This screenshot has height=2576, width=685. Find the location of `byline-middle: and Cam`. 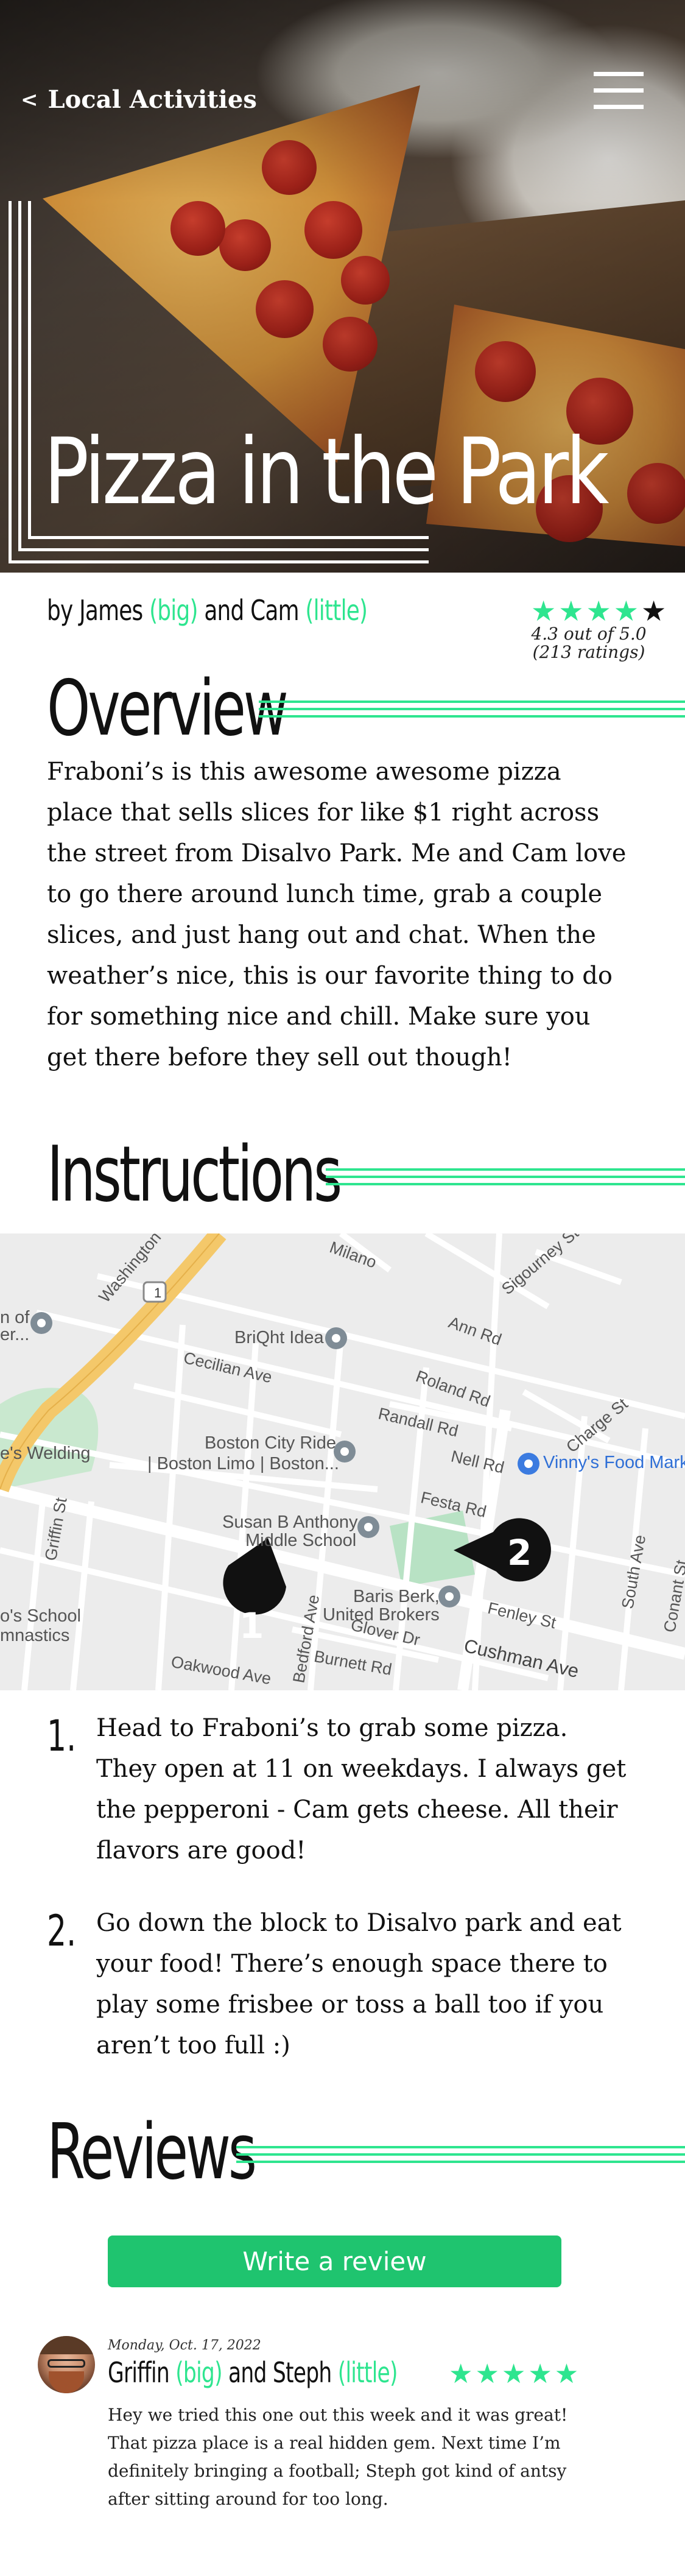

byline-middle: and Cam is located at coordinates (252, 610).